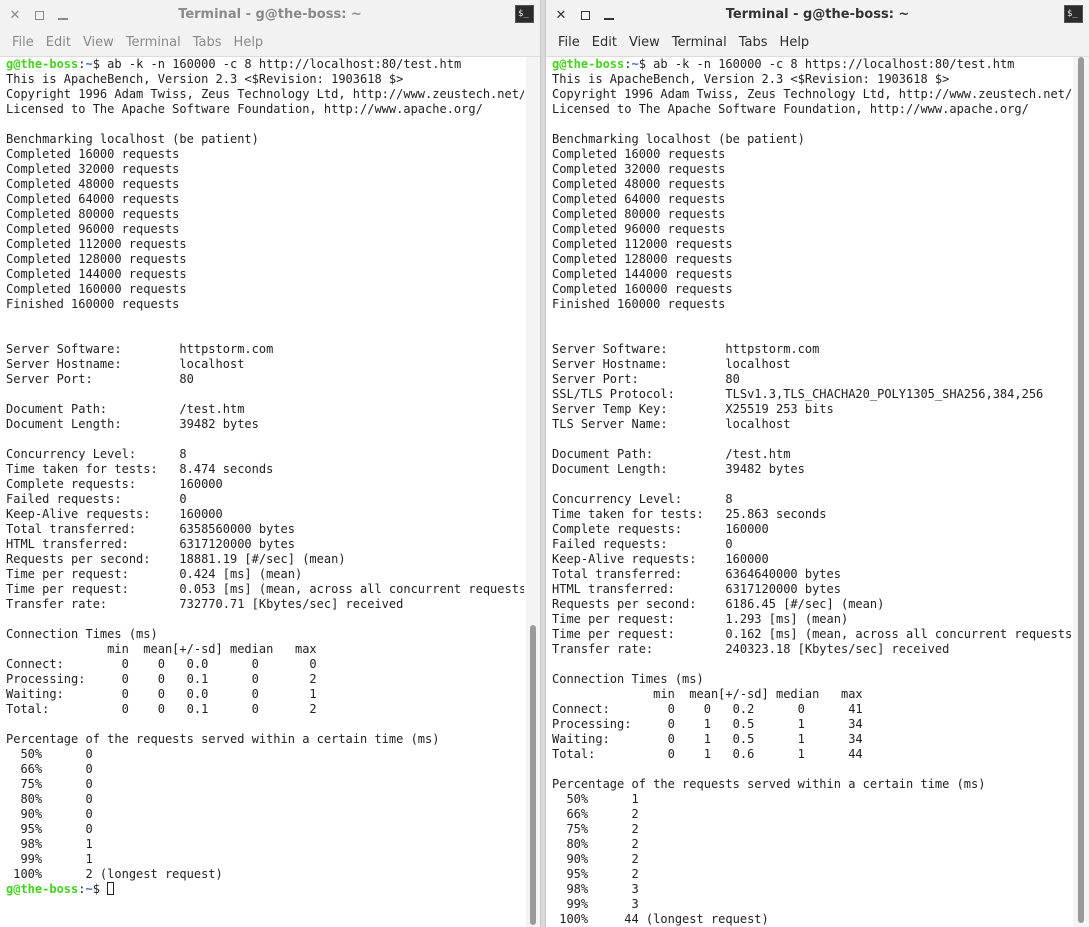 The image size is (1089, 927). I want to click on terminal-line: Concurrency Level: 8, so click(808, 499).